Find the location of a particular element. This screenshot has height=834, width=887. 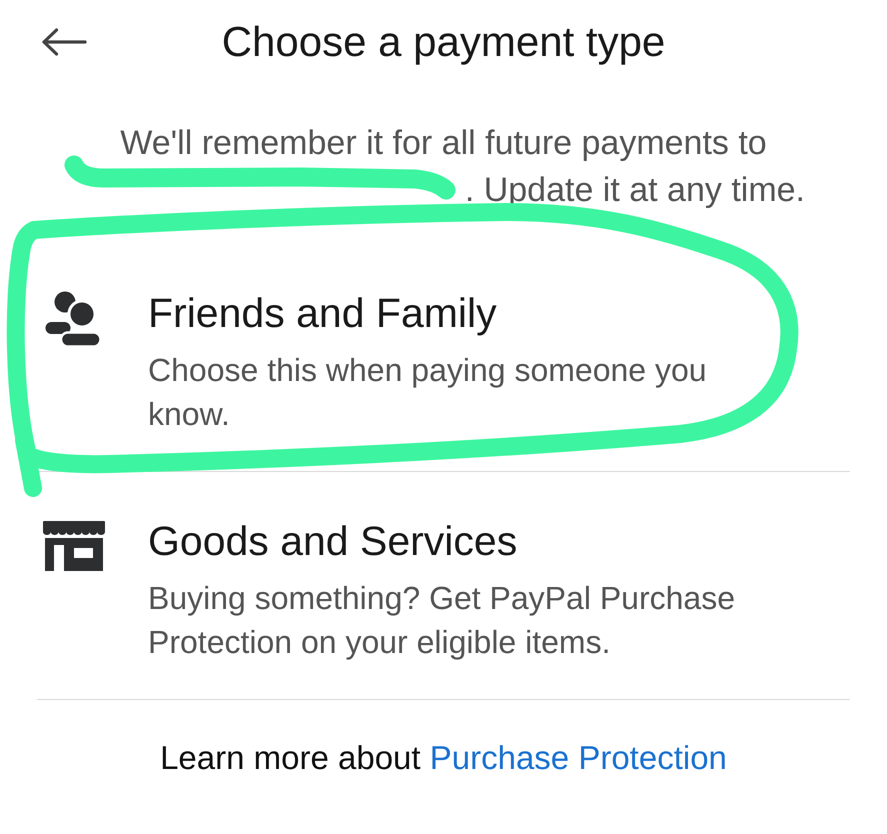

intro-text-end: . Update it at any time. is located at coordinates (634, 190).